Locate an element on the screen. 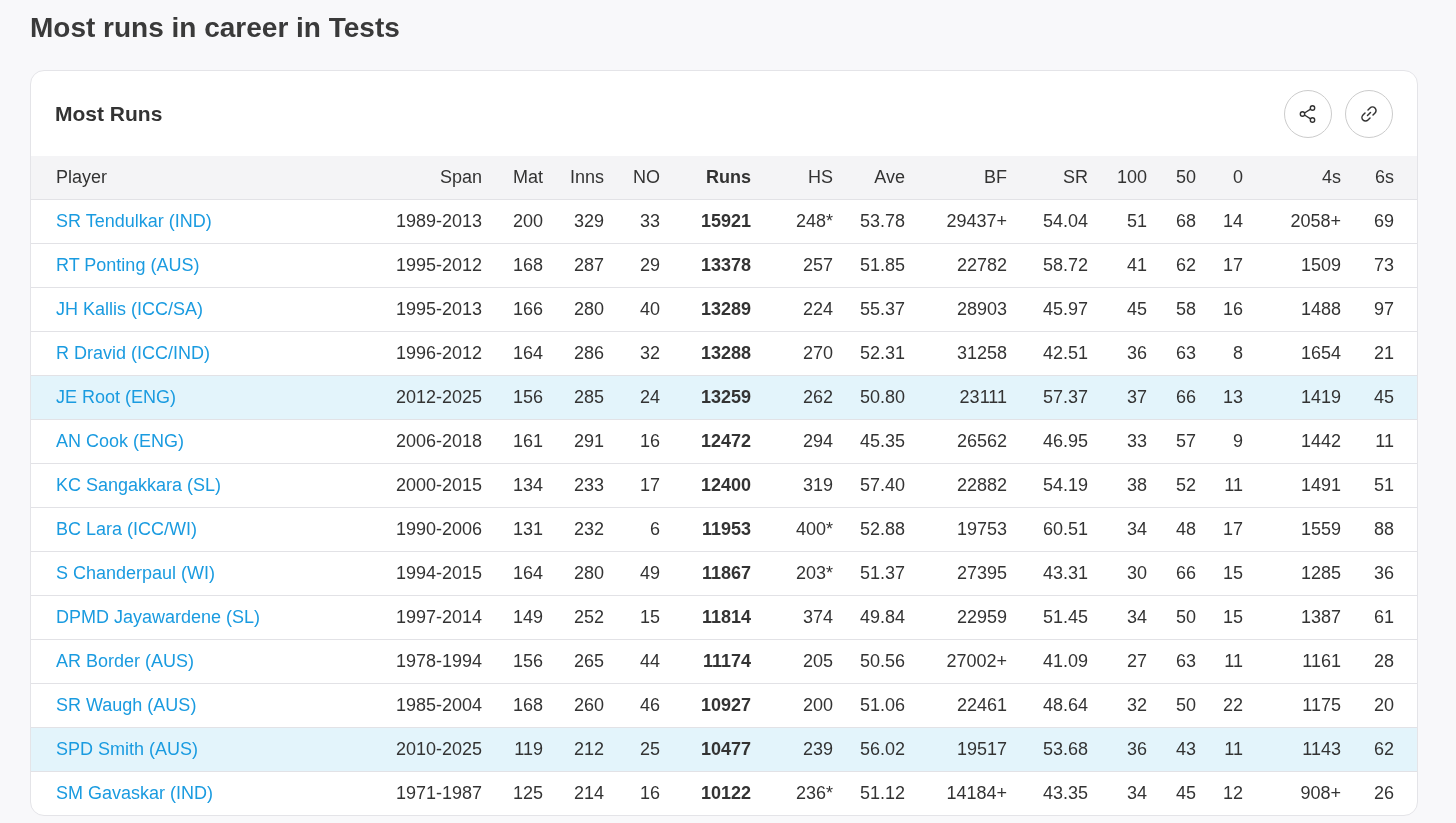 Image resolution: width=1456 pixels, height=823 pixels. table-cell: 212 is located at coordinates (573, 749).